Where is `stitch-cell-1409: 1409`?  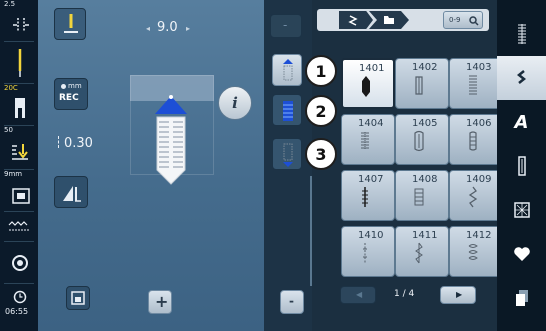
stitch-cell-1409: 1409 is located at coordinates (476, 195).